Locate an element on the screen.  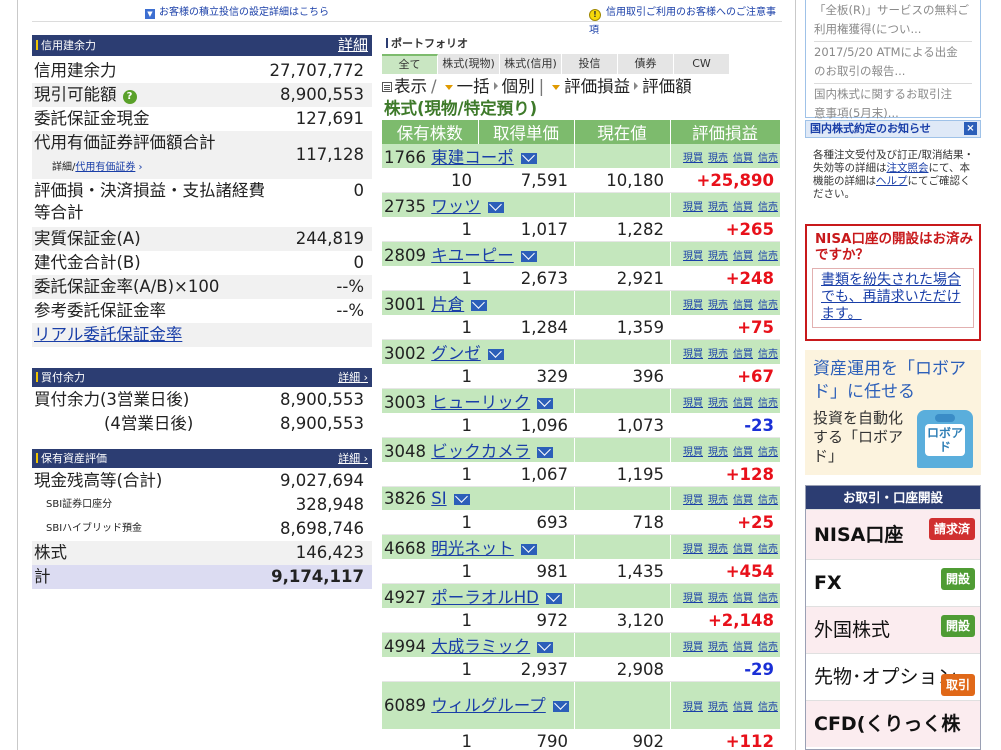
nisa-account-item: NISA口座 請求済 is located at coordinates (893, 534).